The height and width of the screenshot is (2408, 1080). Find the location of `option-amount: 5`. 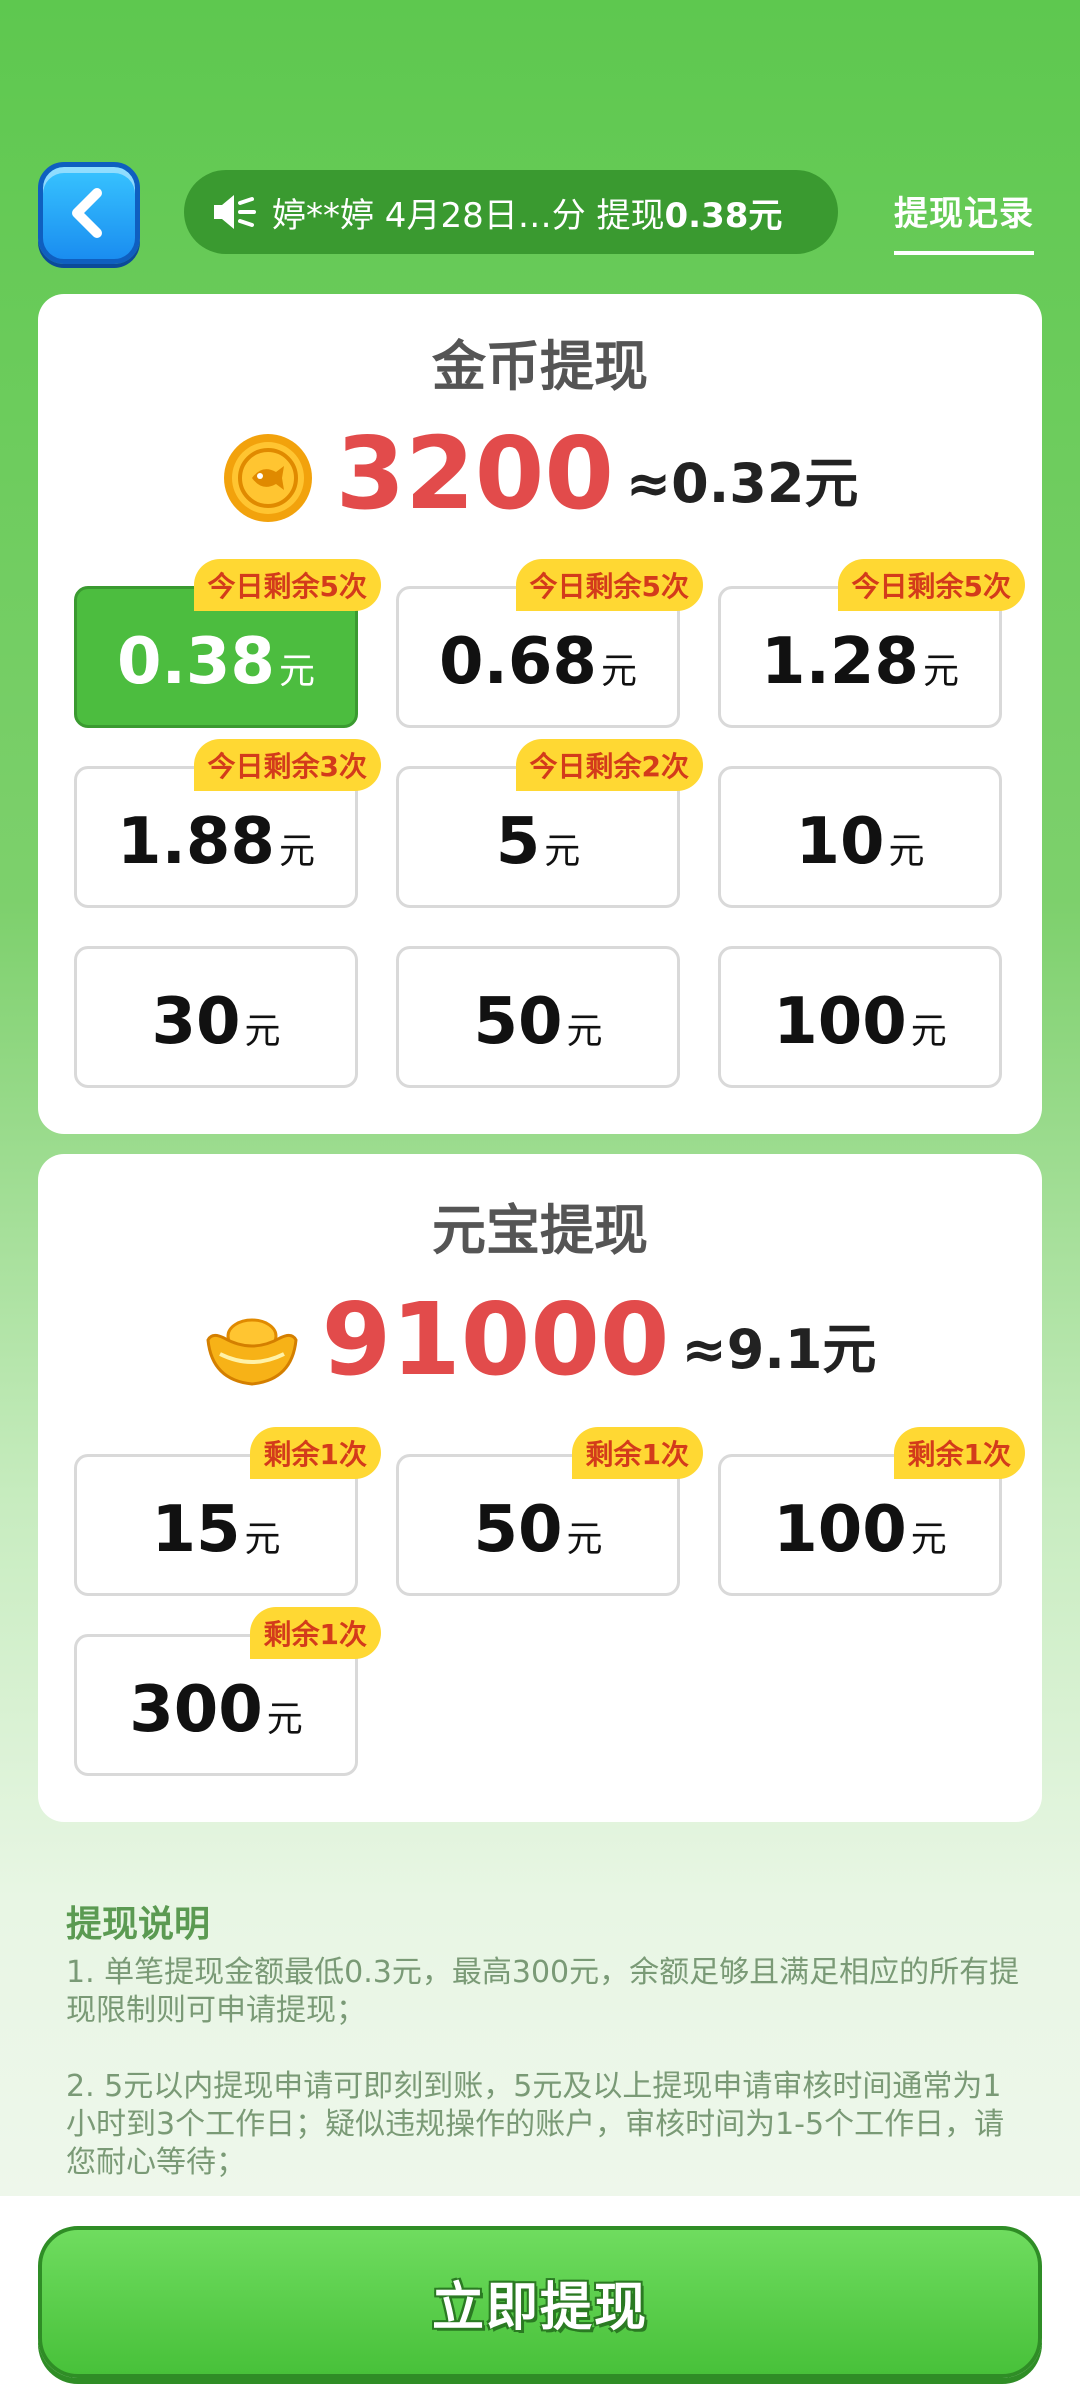

option-amount: 5 is located at coordinates (518, 842).